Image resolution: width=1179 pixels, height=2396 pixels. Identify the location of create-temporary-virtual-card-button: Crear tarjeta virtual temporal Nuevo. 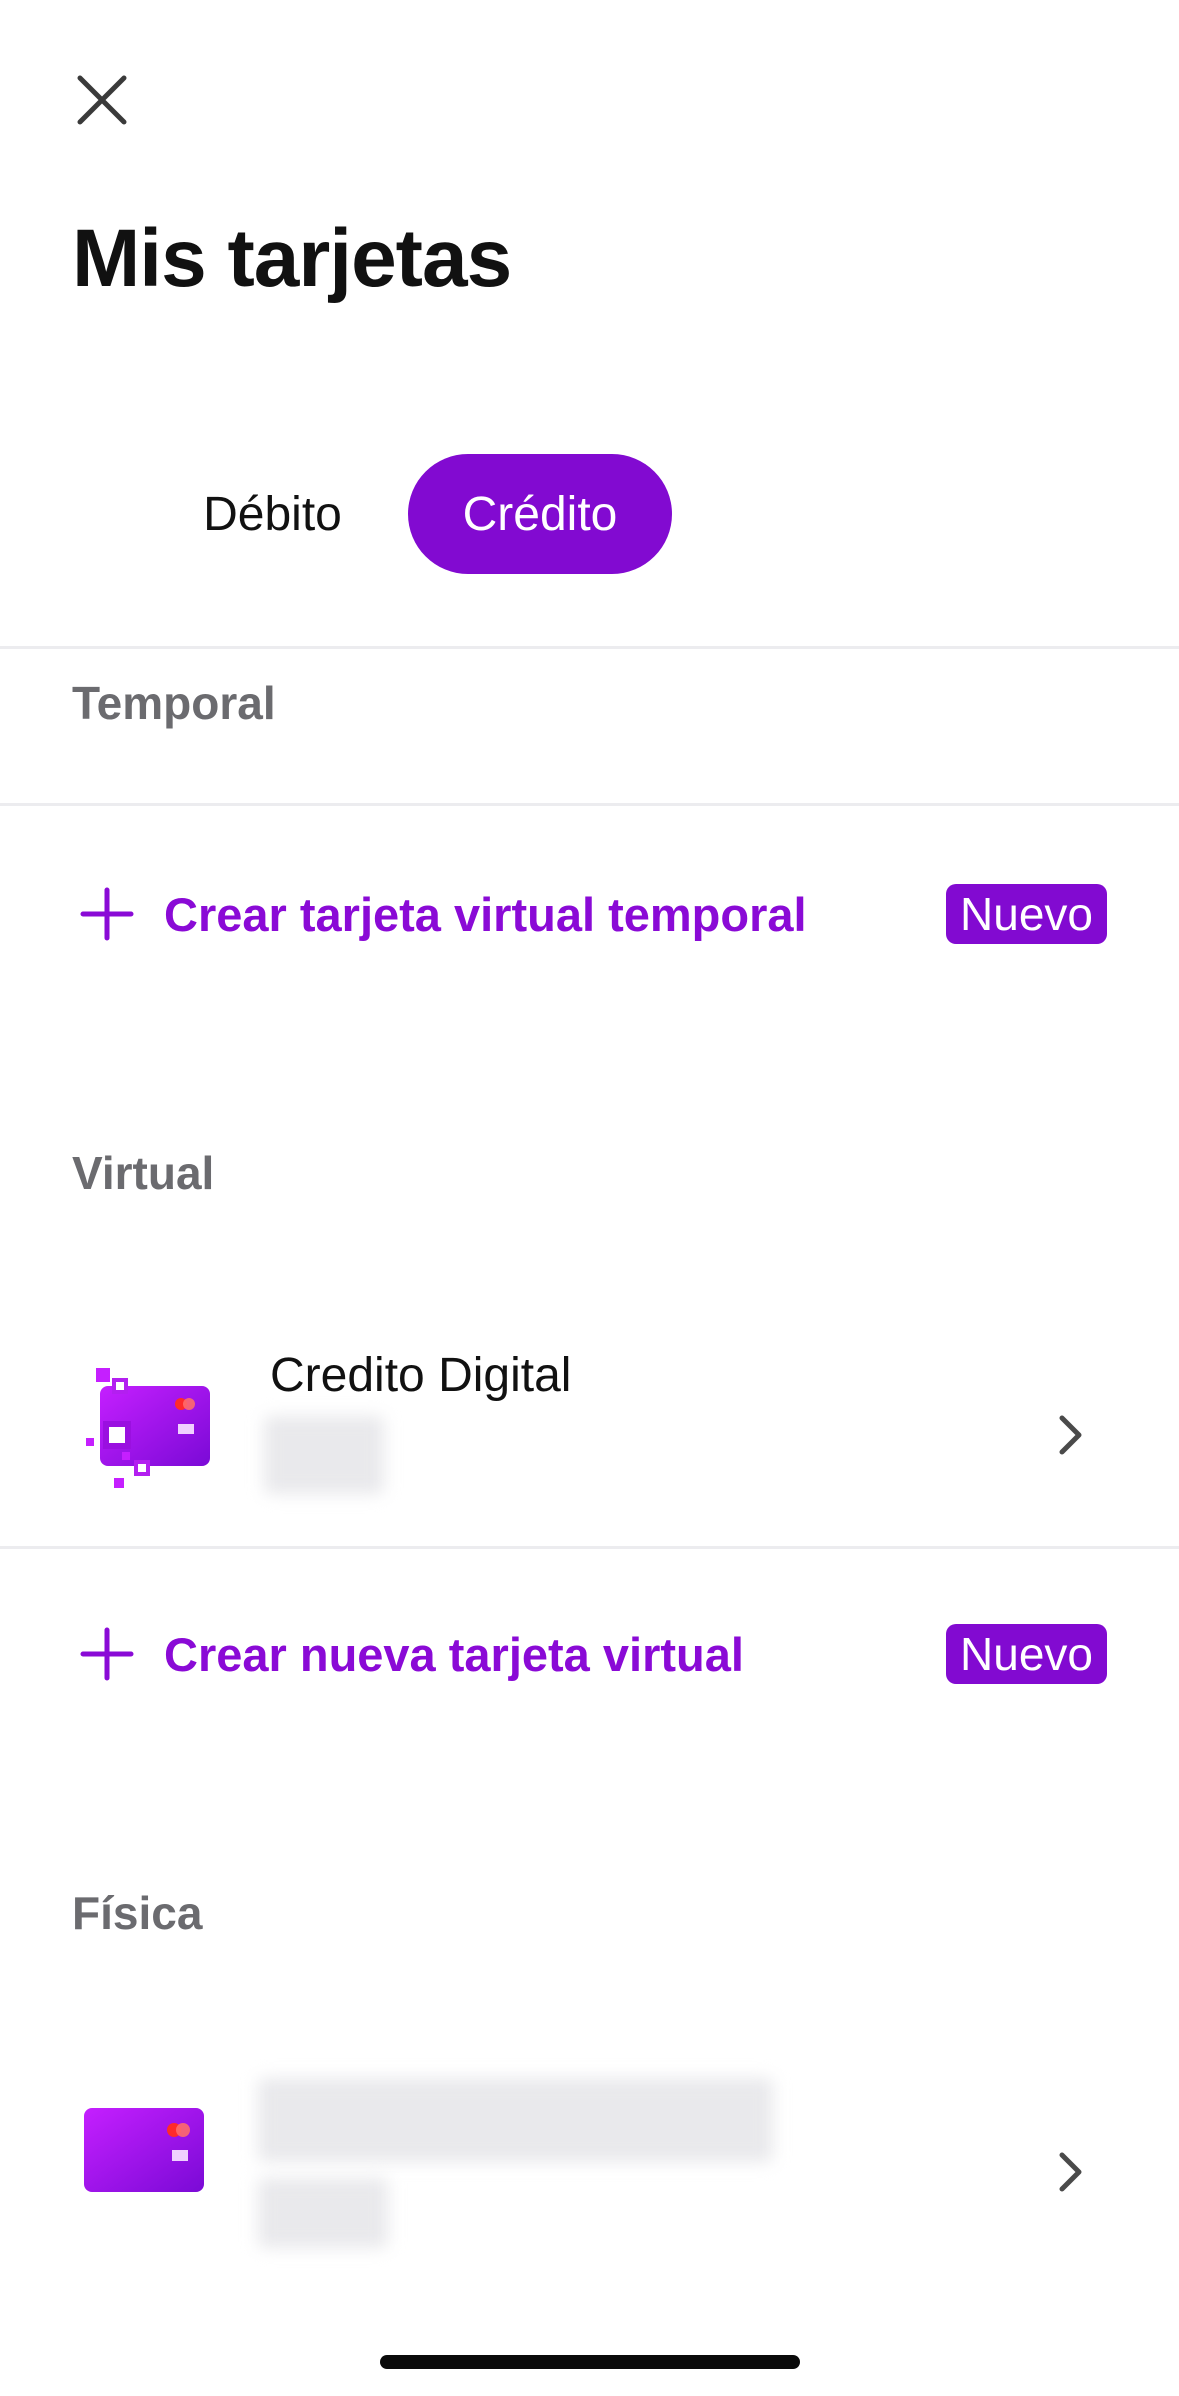
(589, 914).